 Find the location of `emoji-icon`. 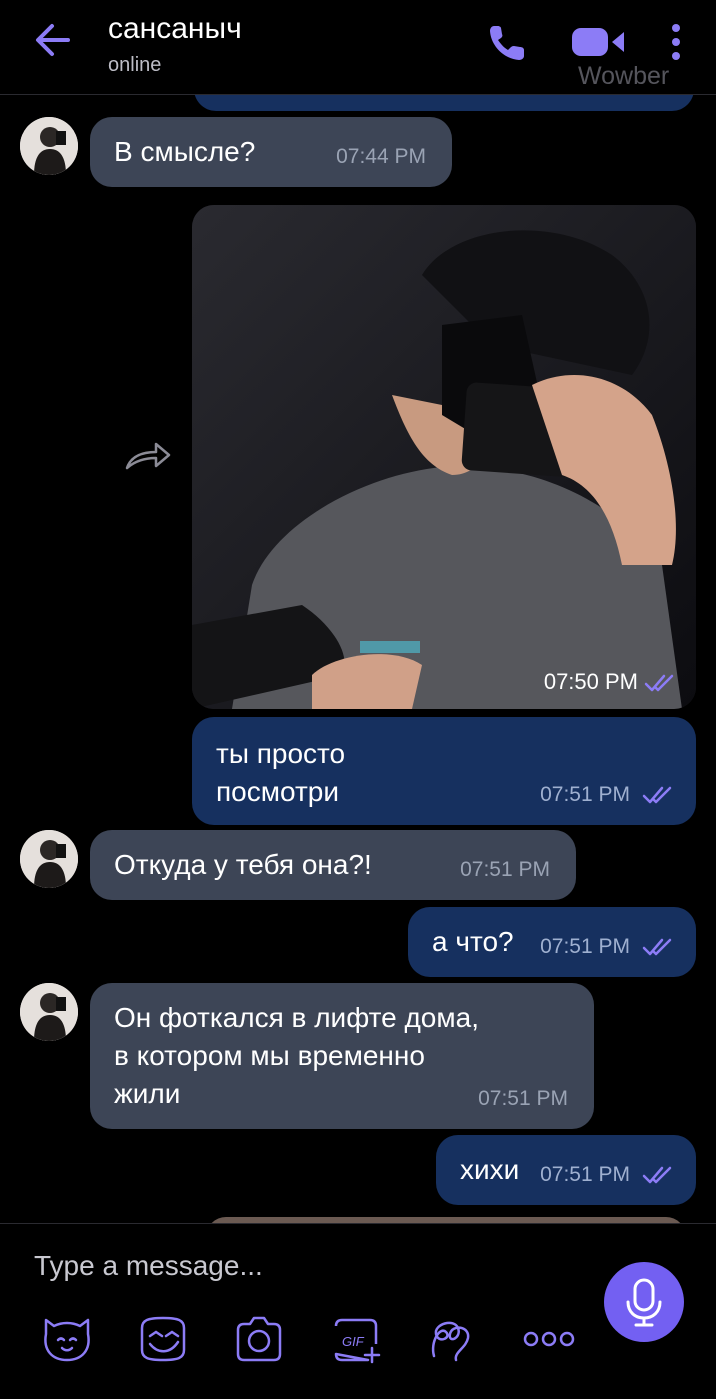

emoji-icon is located at coordinates (163, 1339).